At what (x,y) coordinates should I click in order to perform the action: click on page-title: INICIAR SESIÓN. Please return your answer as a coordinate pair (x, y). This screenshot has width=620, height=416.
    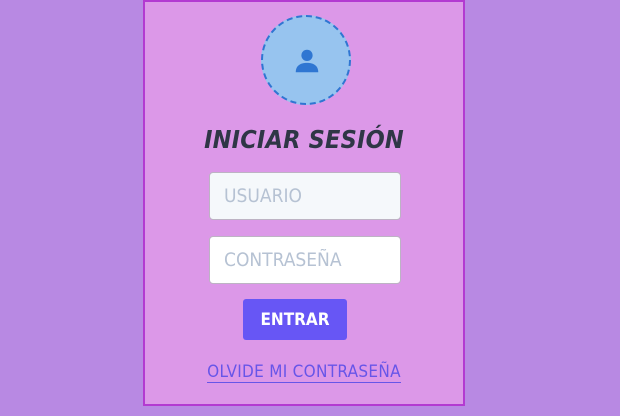
    Looking at the image, I should click on (304, 139).